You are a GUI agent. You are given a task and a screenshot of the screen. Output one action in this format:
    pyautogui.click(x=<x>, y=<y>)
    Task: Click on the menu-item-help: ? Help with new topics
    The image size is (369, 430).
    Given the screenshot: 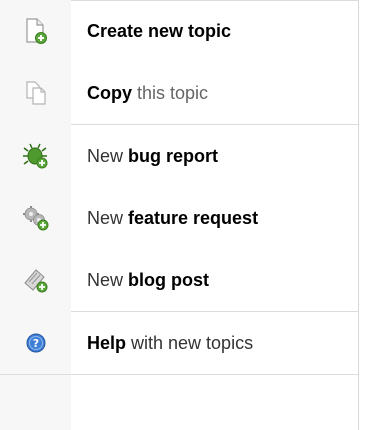 What is the action you would take?
    pyautogui.click(x=179, y=343)
    